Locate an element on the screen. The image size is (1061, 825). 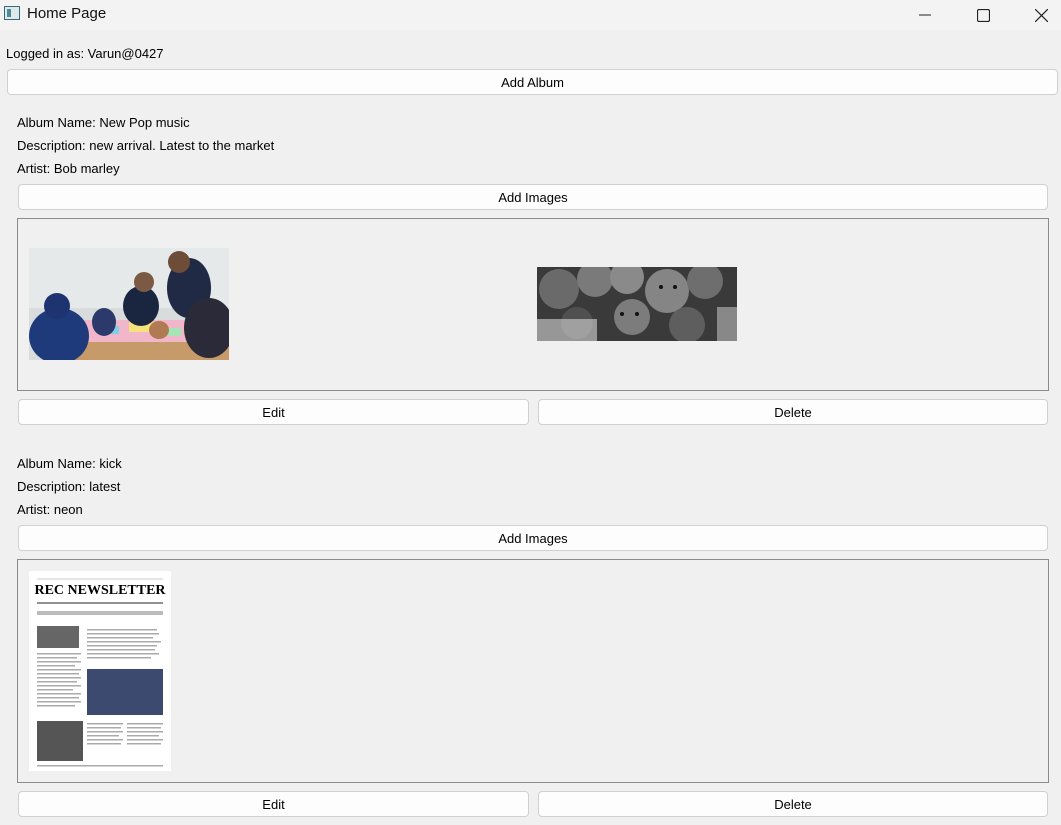
album-name: Album Name: New Pop music is located at coordinates (103, 122).